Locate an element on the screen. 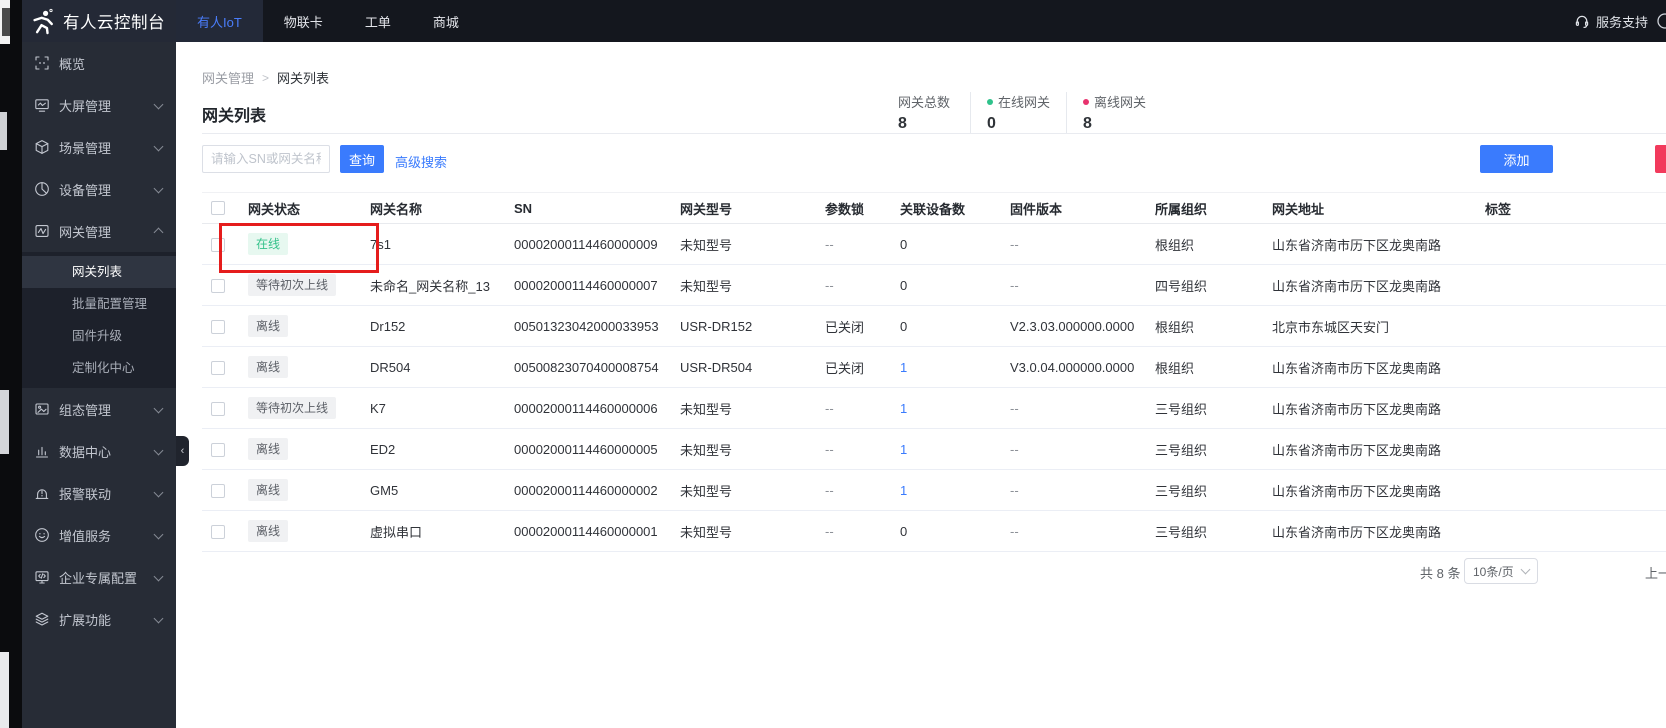 Image resolution: width=1666 pixels, height=728 pixels. cell-model: USR-DR504 is located at coordinates (716, 367).